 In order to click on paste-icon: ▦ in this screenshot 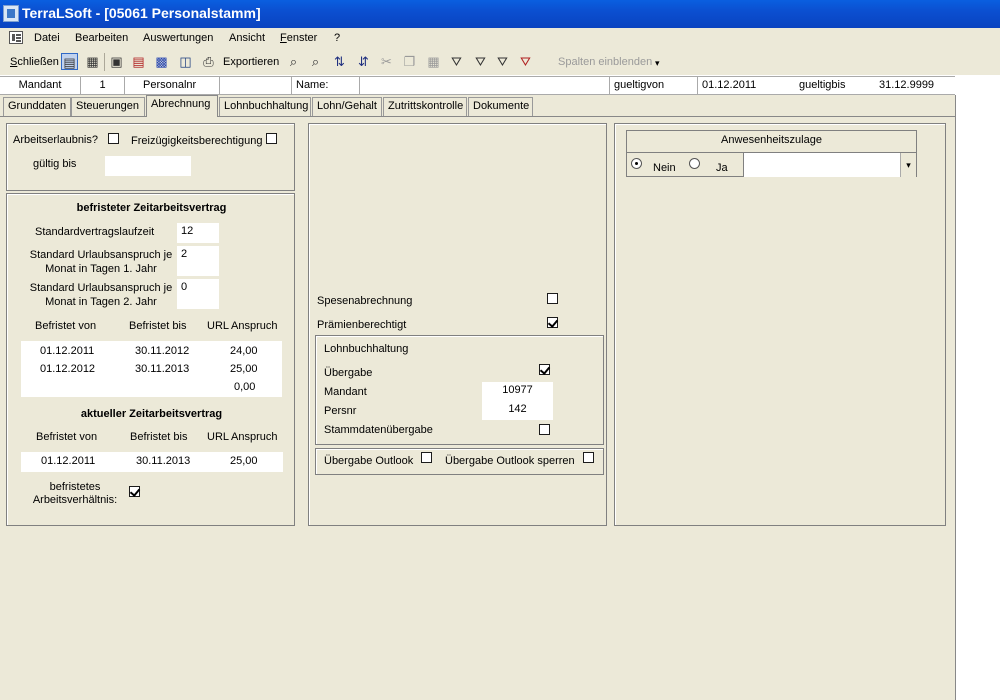, I will do `click(433, 61)`.